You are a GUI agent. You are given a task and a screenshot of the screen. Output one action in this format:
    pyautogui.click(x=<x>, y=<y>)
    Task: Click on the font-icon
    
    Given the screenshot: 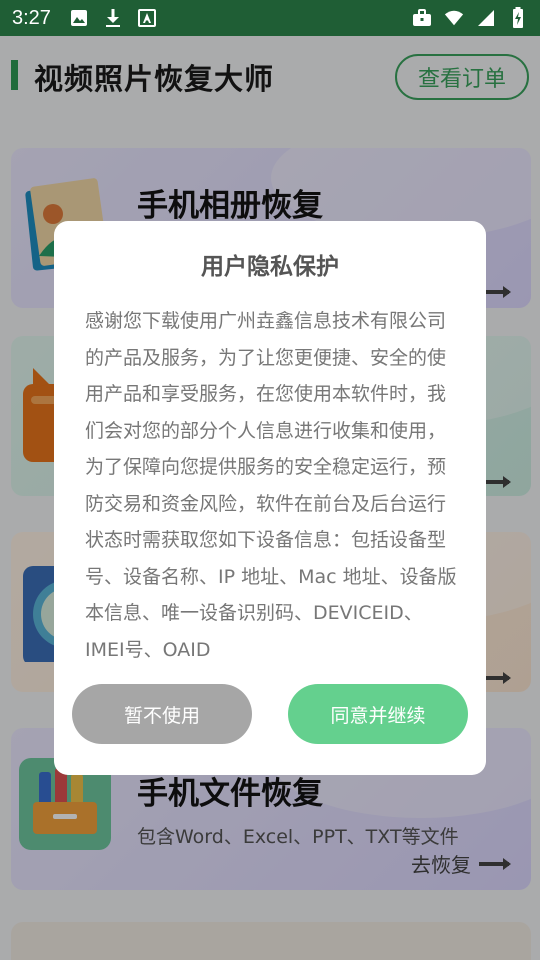 What is the action you would take?
    pyautogui.click(x=147, y=18)
    